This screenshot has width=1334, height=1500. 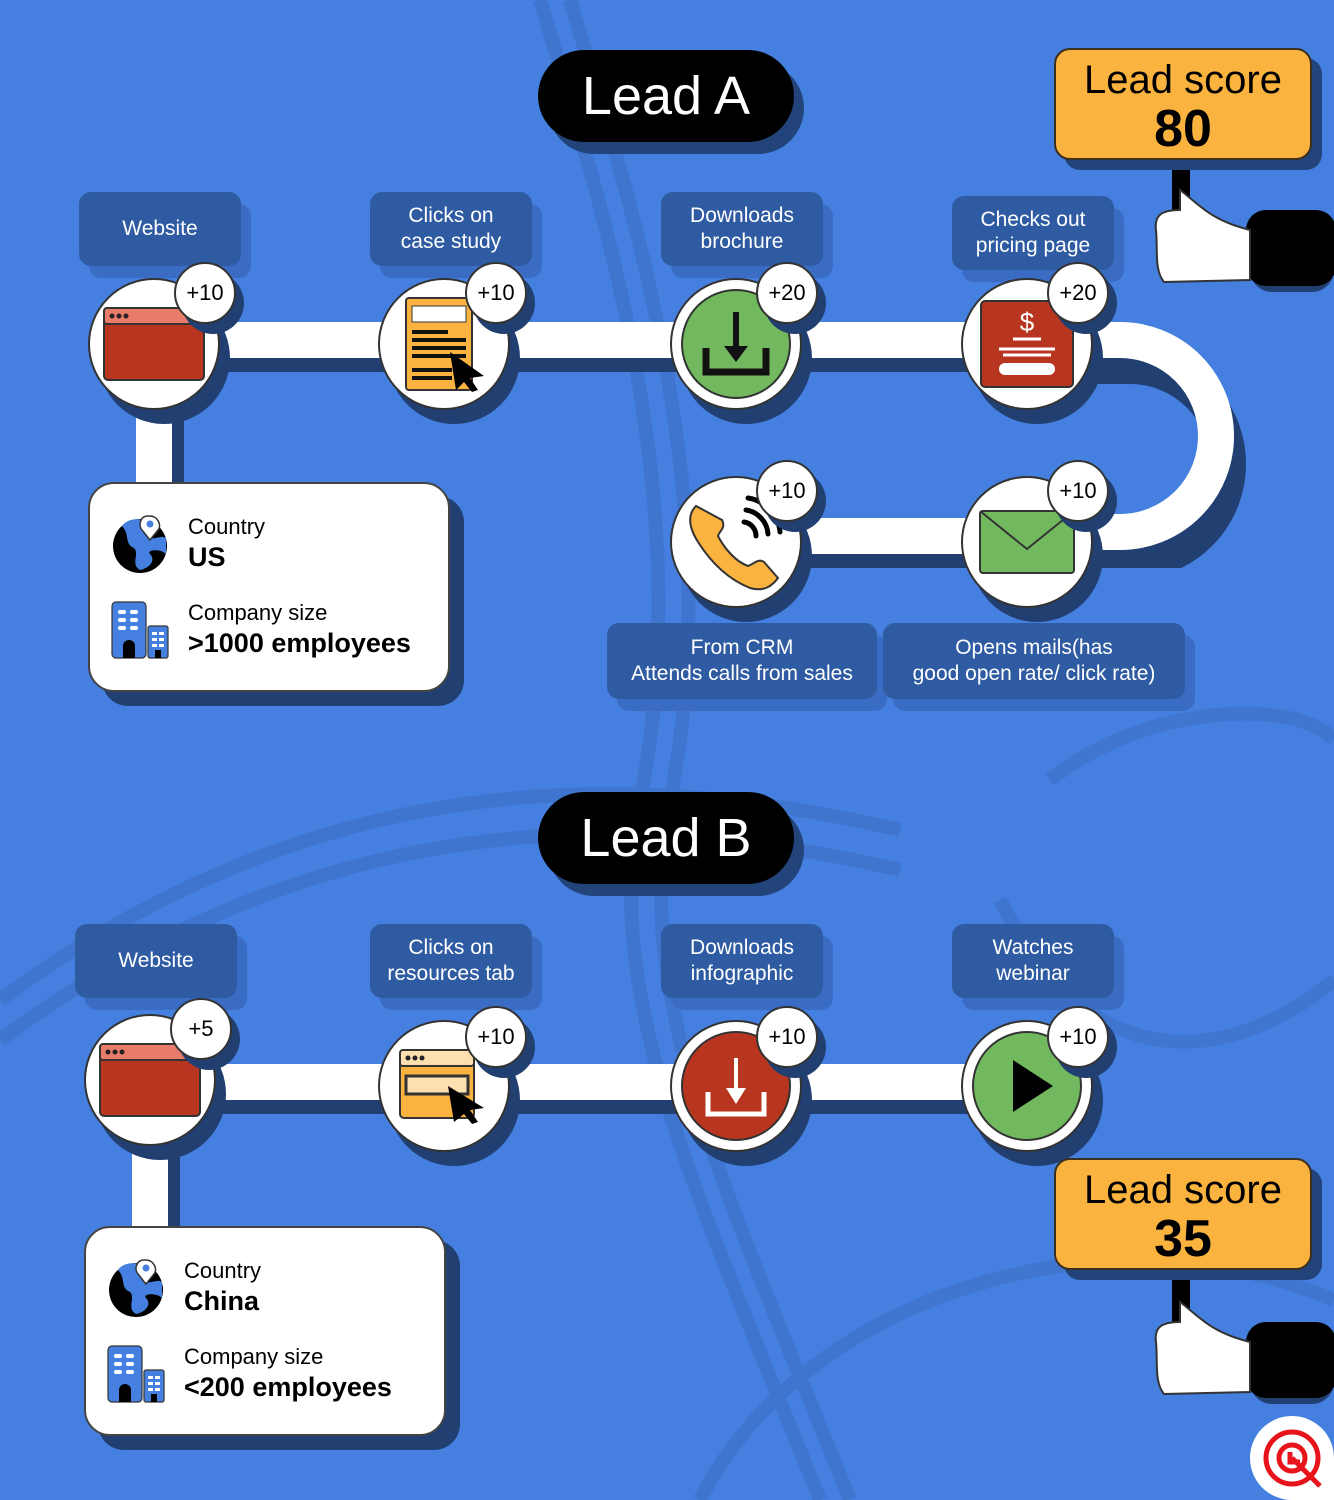 I want to click on lead-a-profile-card: Country US Company size >1000 employees, so click(x=269, y=587).